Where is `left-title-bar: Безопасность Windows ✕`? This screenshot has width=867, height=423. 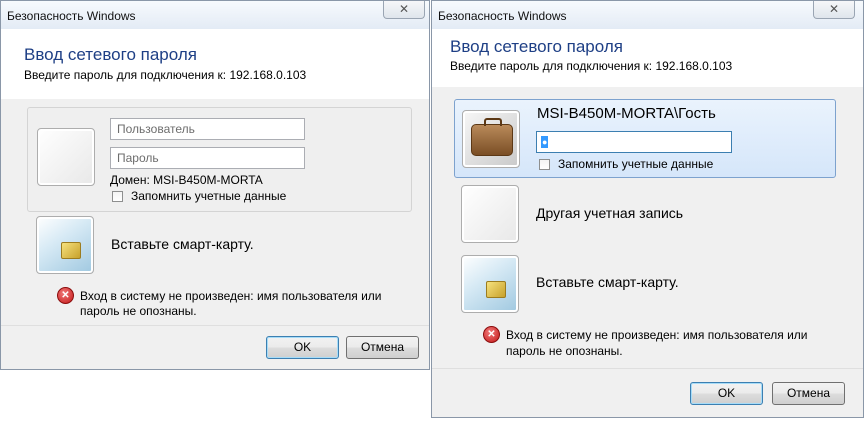 left-title-bar: Безопасность Windows ✕ is located at coordinates (215, 15).